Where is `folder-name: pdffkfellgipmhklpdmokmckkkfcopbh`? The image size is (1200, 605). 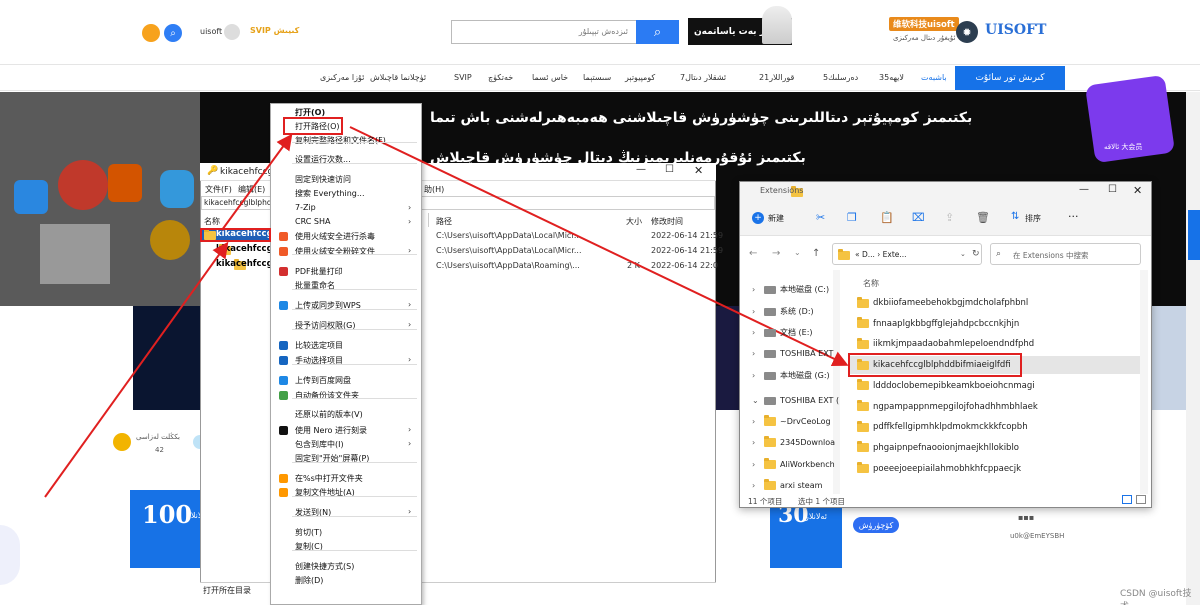
folder-name: pdffkfellgipmhklpdmokmckkkfcopbh is located at coordinates (950, 427).